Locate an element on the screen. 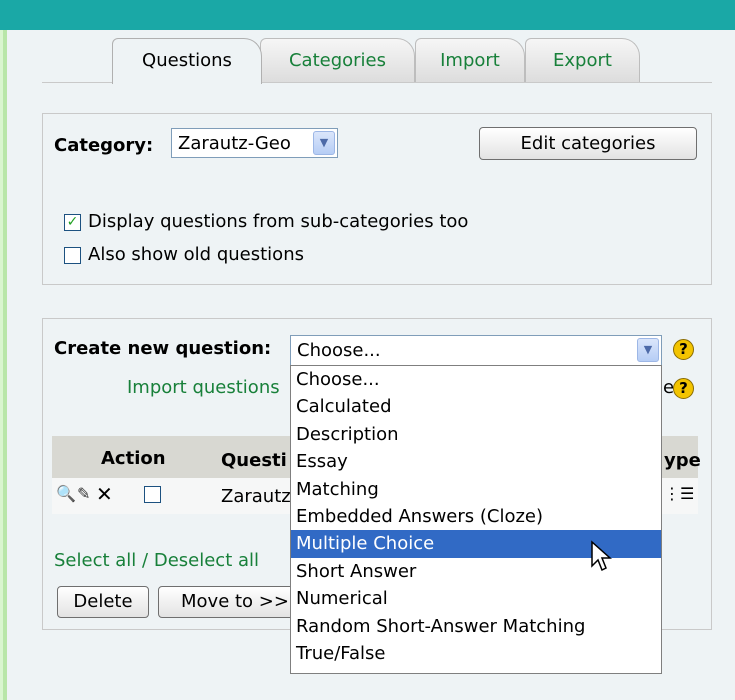 The width and height of the screenshot is (735, 700). tab-questions: Questions is located at coordinates (187, 61).